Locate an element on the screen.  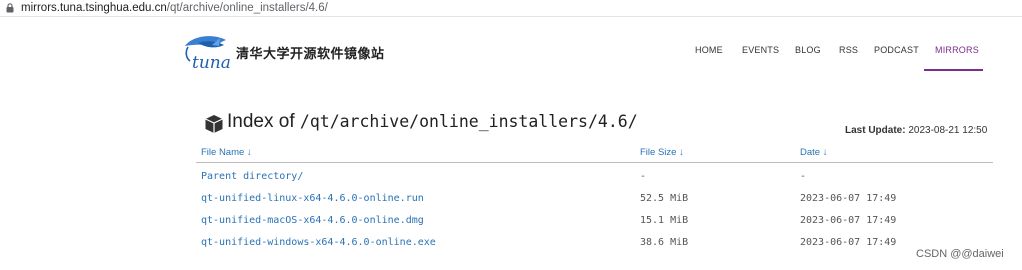
box-icon is located at coordinates (214, 124).